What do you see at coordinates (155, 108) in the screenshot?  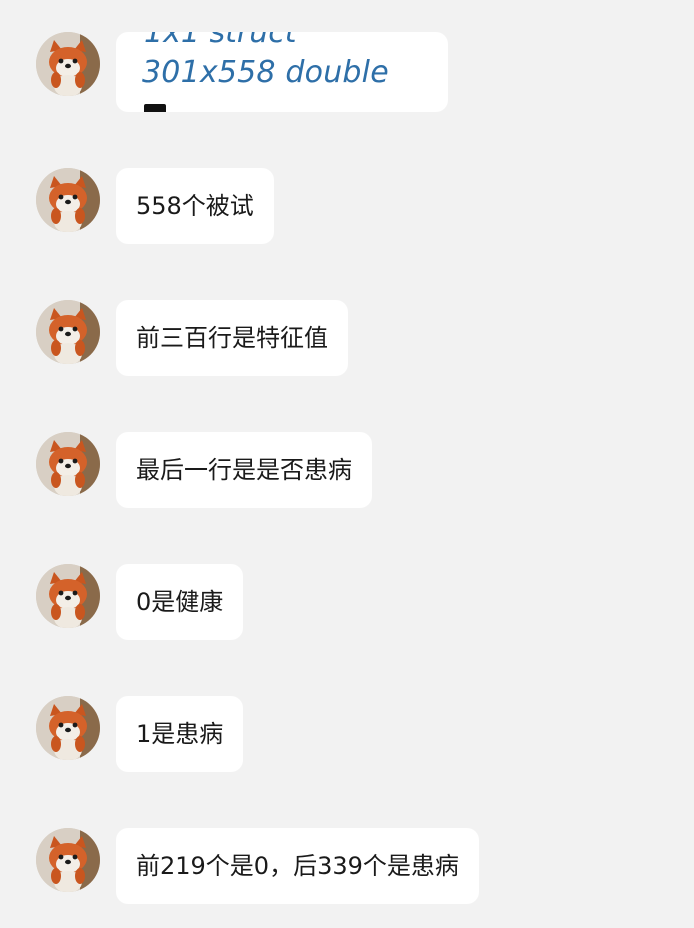 I see `snippet-cropped-mark` at bounding box center [155, 108].